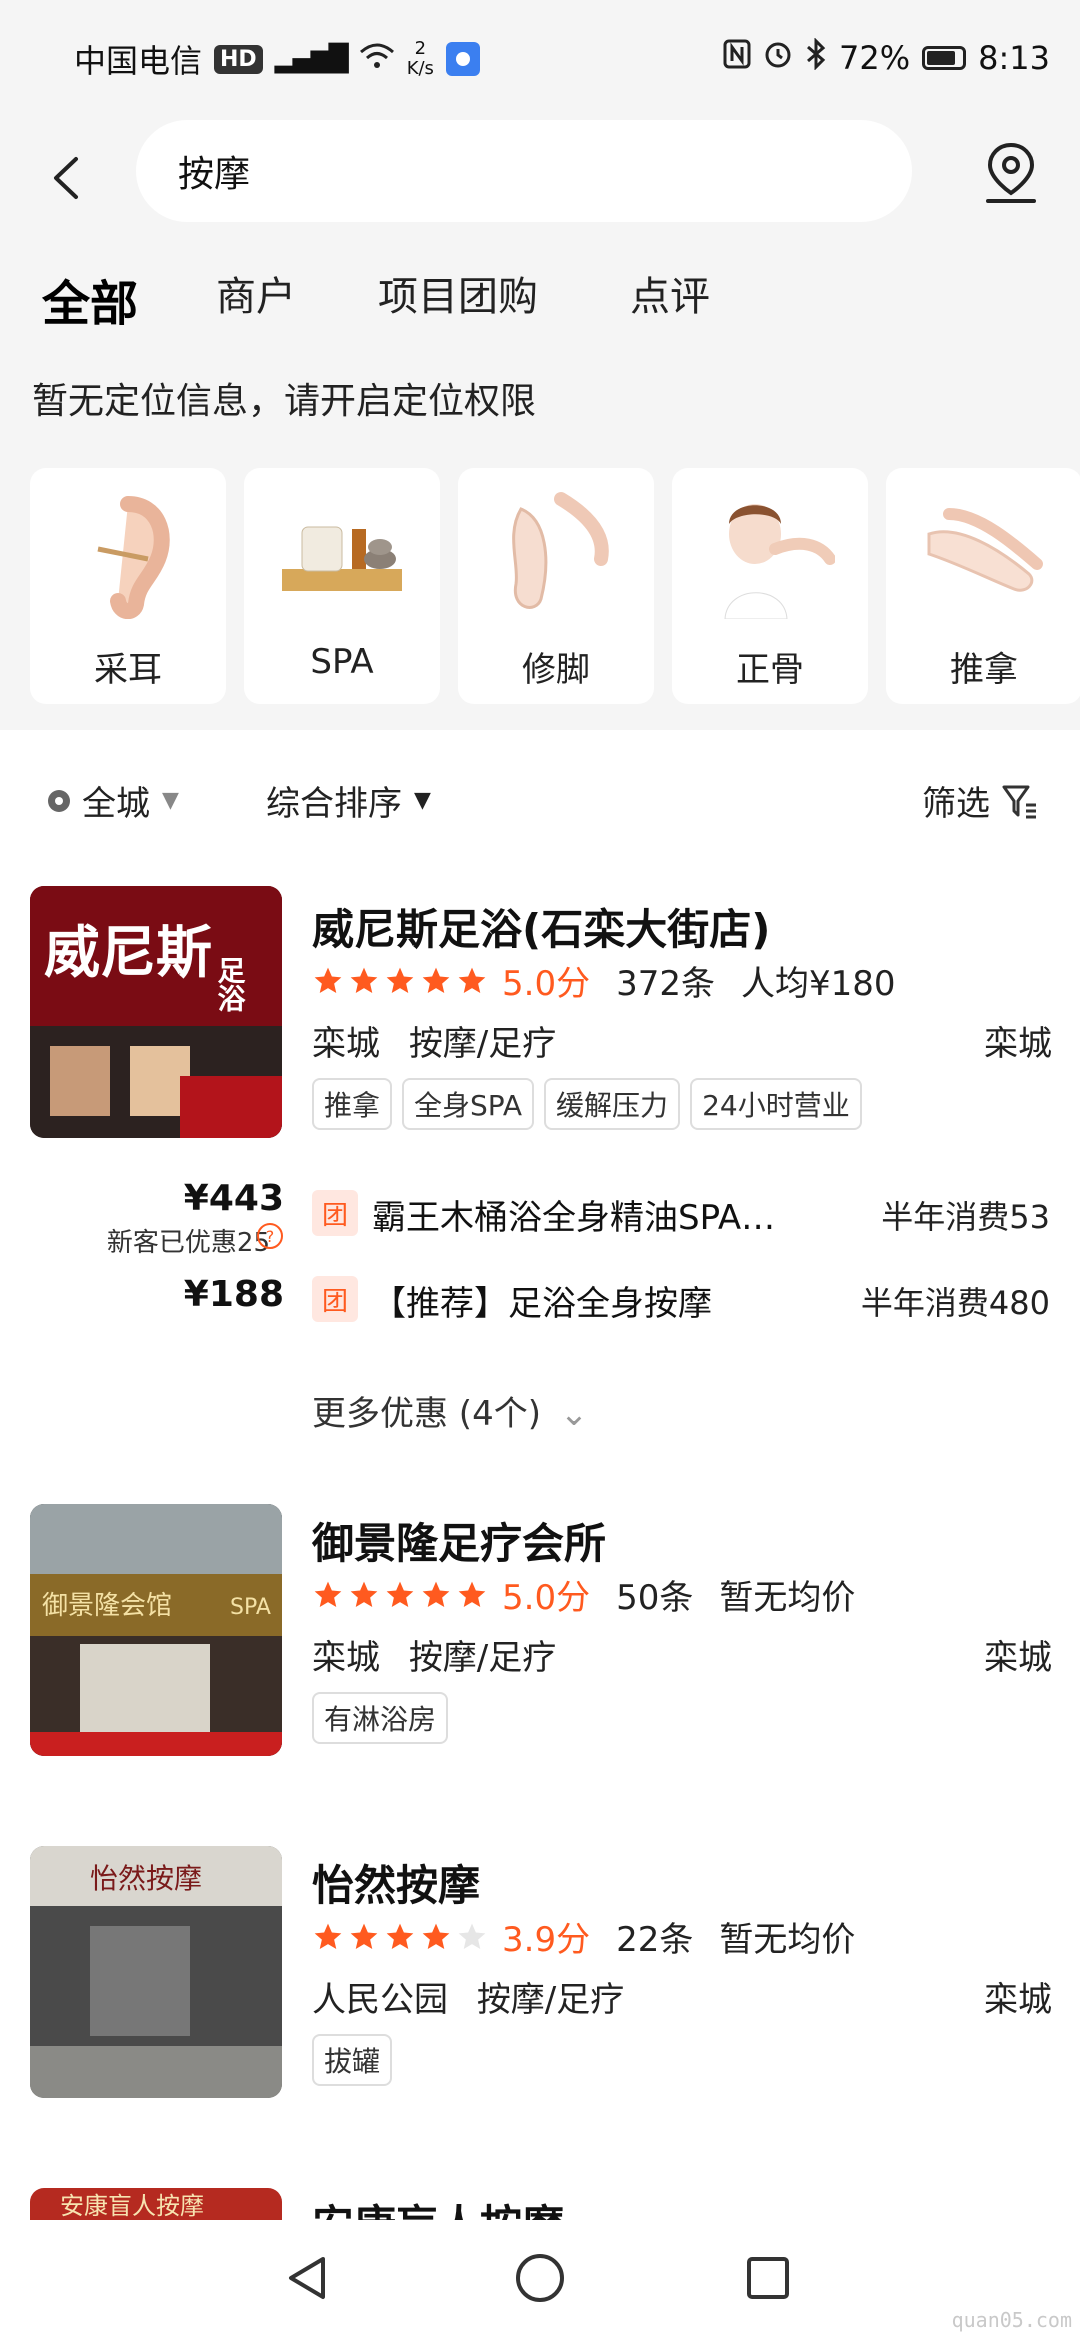 The height and width of the screenshot is (2340, 1080). I want to click on system-nav-bar: quan05.com, so click(540, 2280).